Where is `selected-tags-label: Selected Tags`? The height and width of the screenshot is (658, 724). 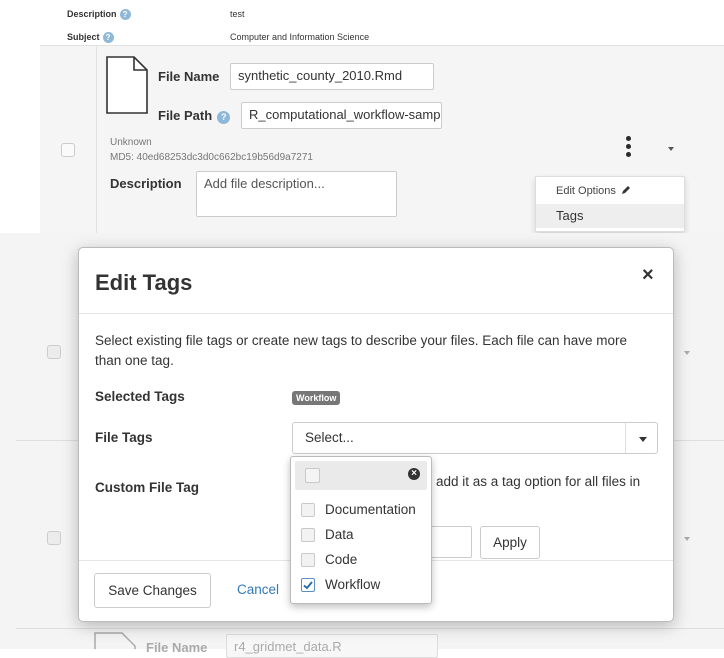 selected-tags-label: Selected Tags is located at coordinates (140, 396).